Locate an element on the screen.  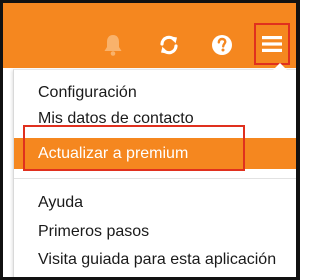
menu-item-ayuda: Ayuda is located at coordinates (155, 203).